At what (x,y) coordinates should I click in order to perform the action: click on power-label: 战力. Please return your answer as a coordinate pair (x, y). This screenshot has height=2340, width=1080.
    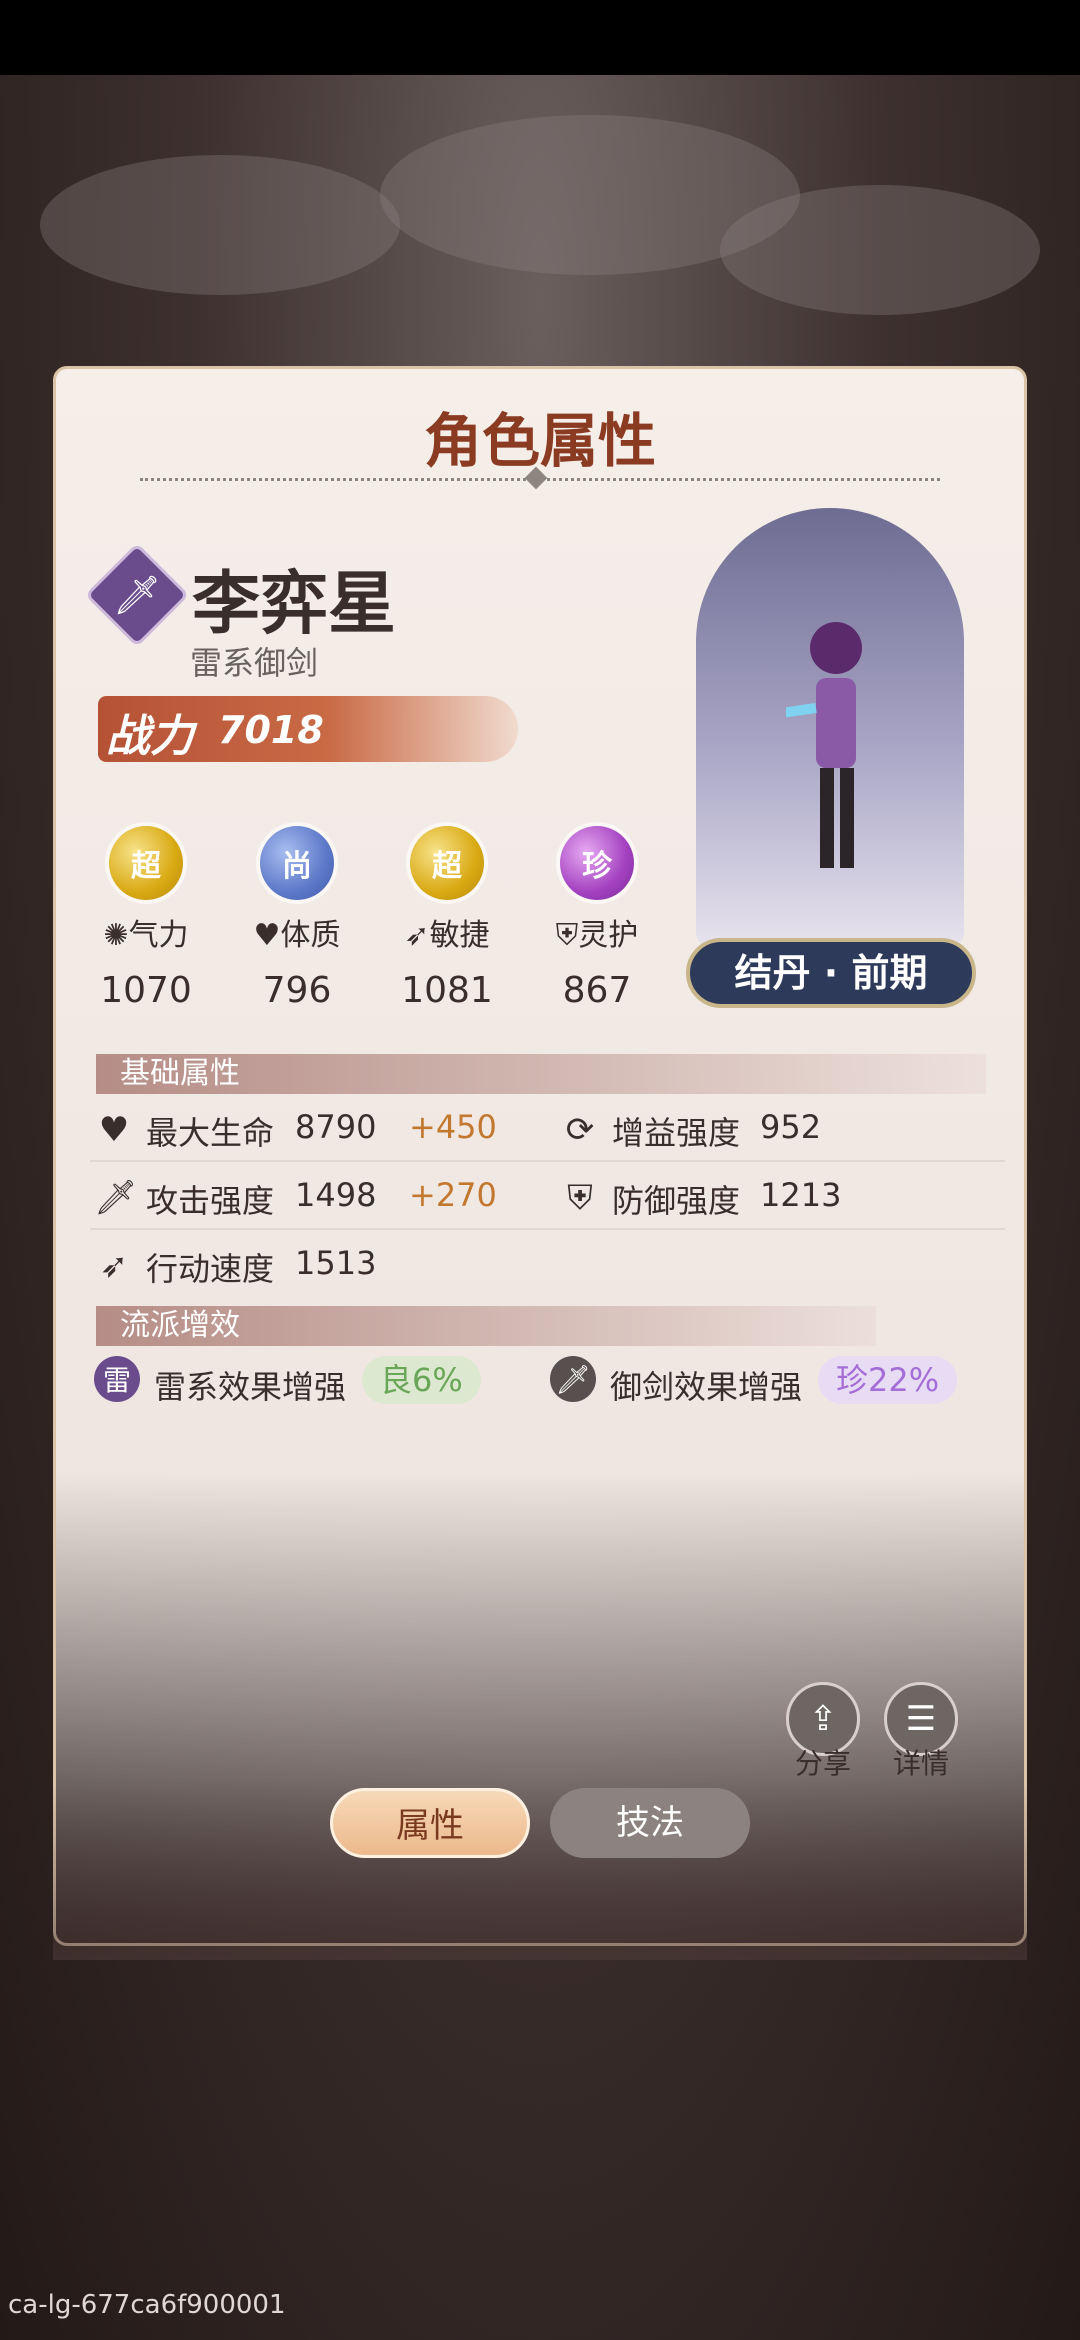
    Looking at the image, I should click on (150, 736).